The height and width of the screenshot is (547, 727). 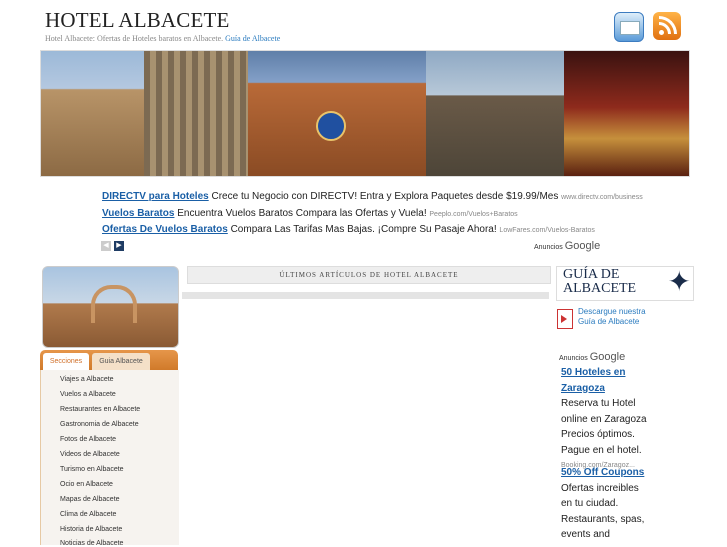 I want to click on albacete-gate-photo, so click(x=110, y=307).